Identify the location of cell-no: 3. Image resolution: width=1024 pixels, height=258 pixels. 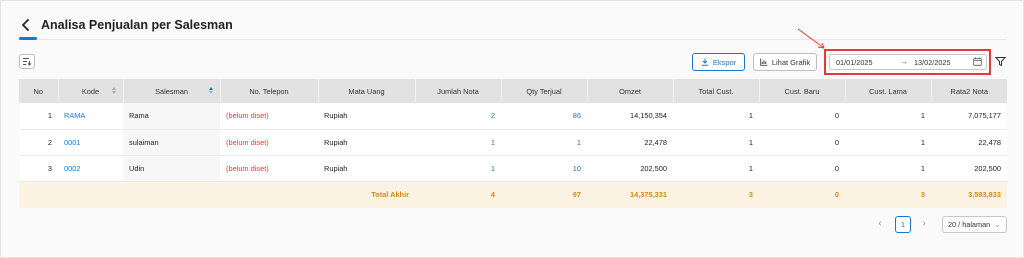
(38, 168).